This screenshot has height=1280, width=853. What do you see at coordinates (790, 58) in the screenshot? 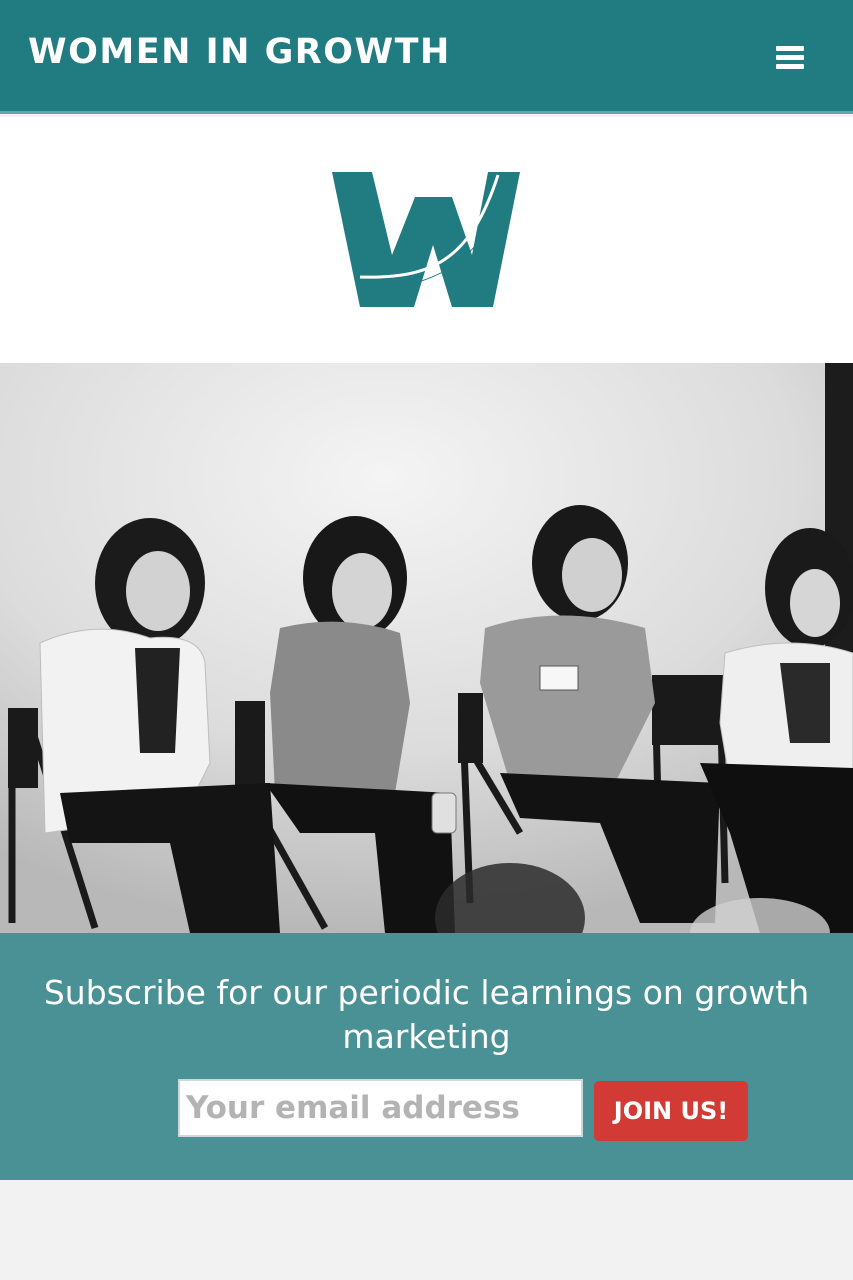
I see `hamburger-menu-icon` at bounding box center [790, 58].